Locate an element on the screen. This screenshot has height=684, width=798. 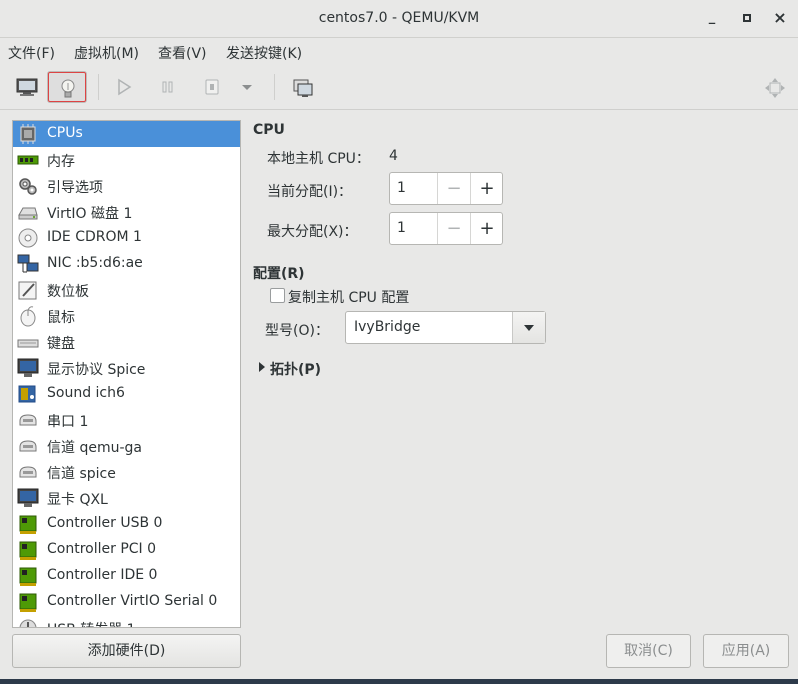
minimize-button: _ is located at coordinates (712, 18).